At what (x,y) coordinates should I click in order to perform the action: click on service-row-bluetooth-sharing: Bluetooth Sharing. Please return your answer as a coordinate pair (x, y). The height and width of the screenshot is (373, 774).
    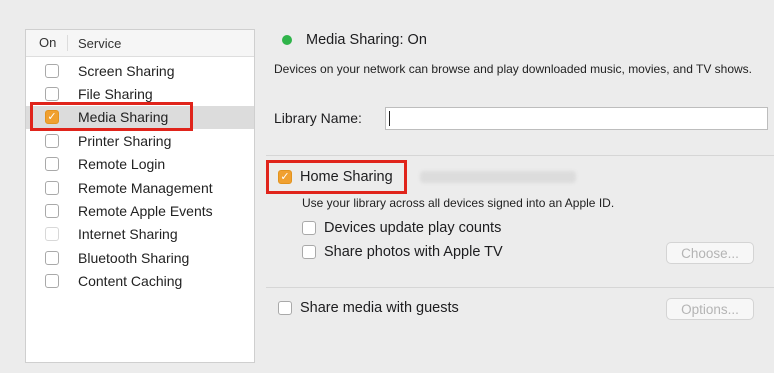
    Looking at the image, I should click on (140, 257).